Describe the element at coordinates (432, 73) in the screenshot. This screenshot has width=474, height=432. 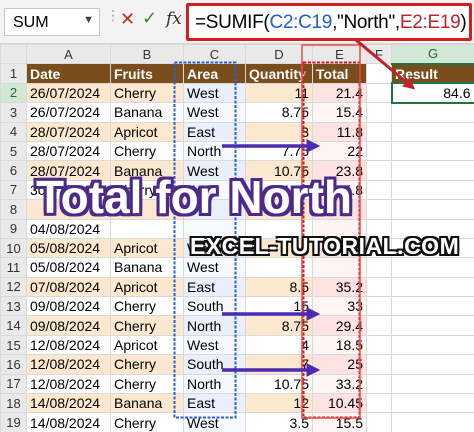
I see `header-result: Result` at that location.